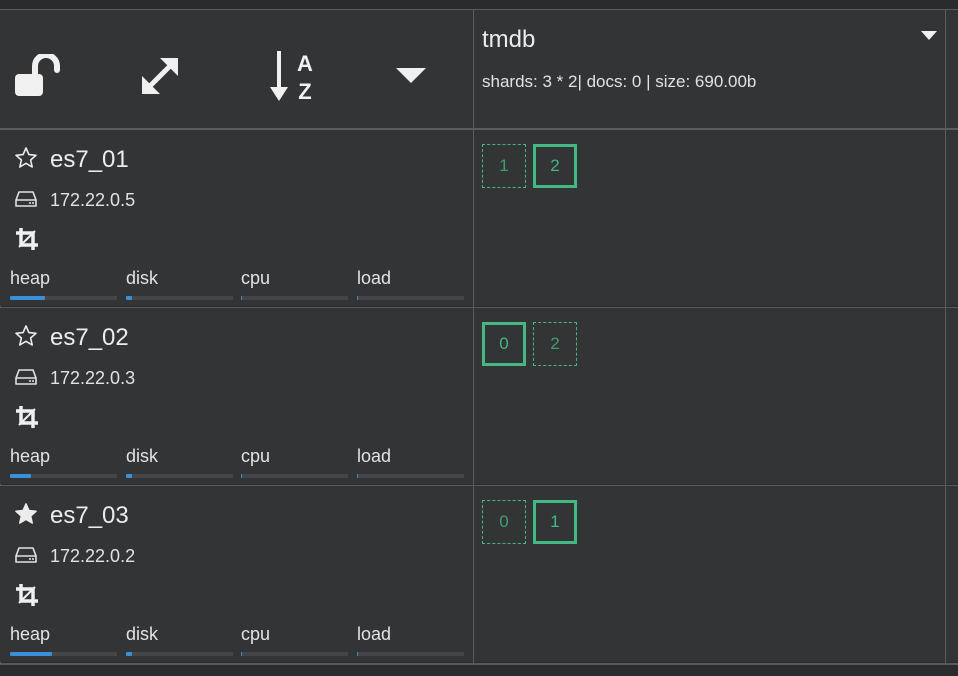  What do you see at coordinates (305, 63) in the screenshot?
I see `svg-text: A` at bounding box center [305, 63].